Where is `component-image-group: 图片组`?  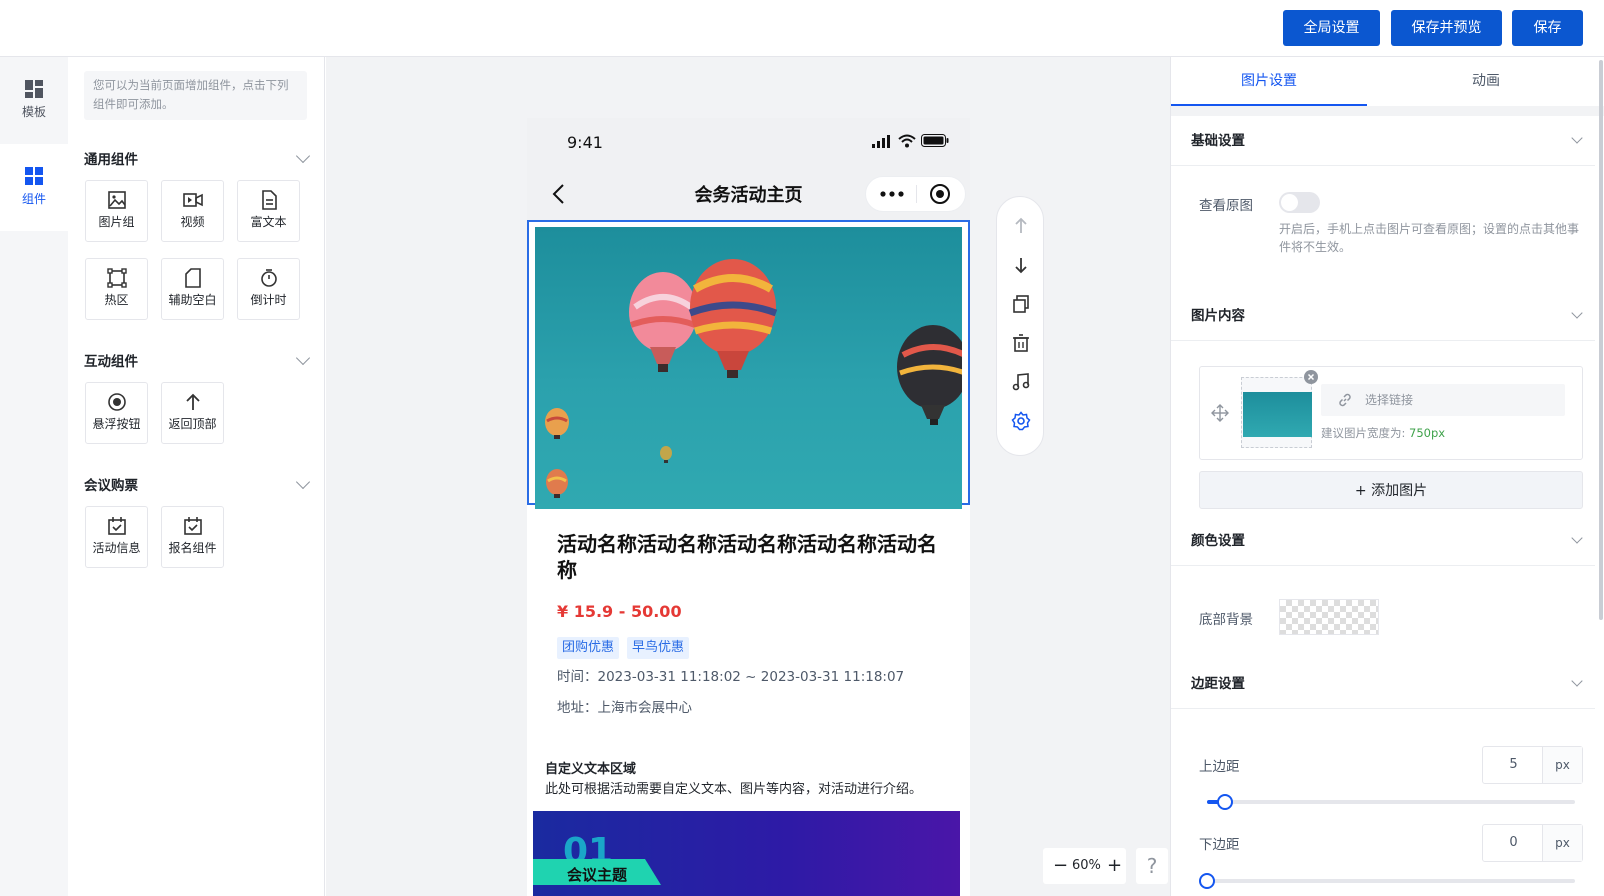
component-image-group: 图片组 is located at coordinates (116, 211).